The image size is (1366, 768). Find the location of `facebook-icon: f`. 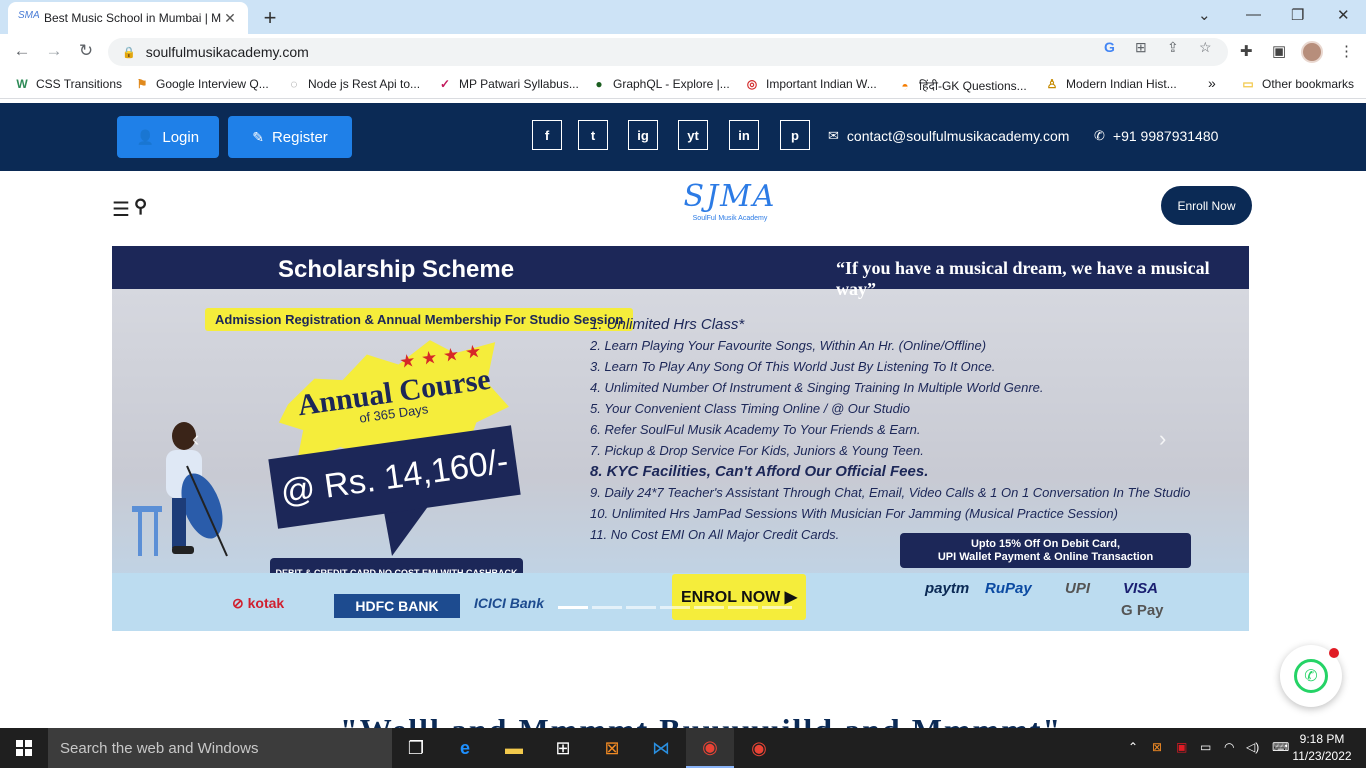

facebook-icon: f is located at coordinates (547, 135).